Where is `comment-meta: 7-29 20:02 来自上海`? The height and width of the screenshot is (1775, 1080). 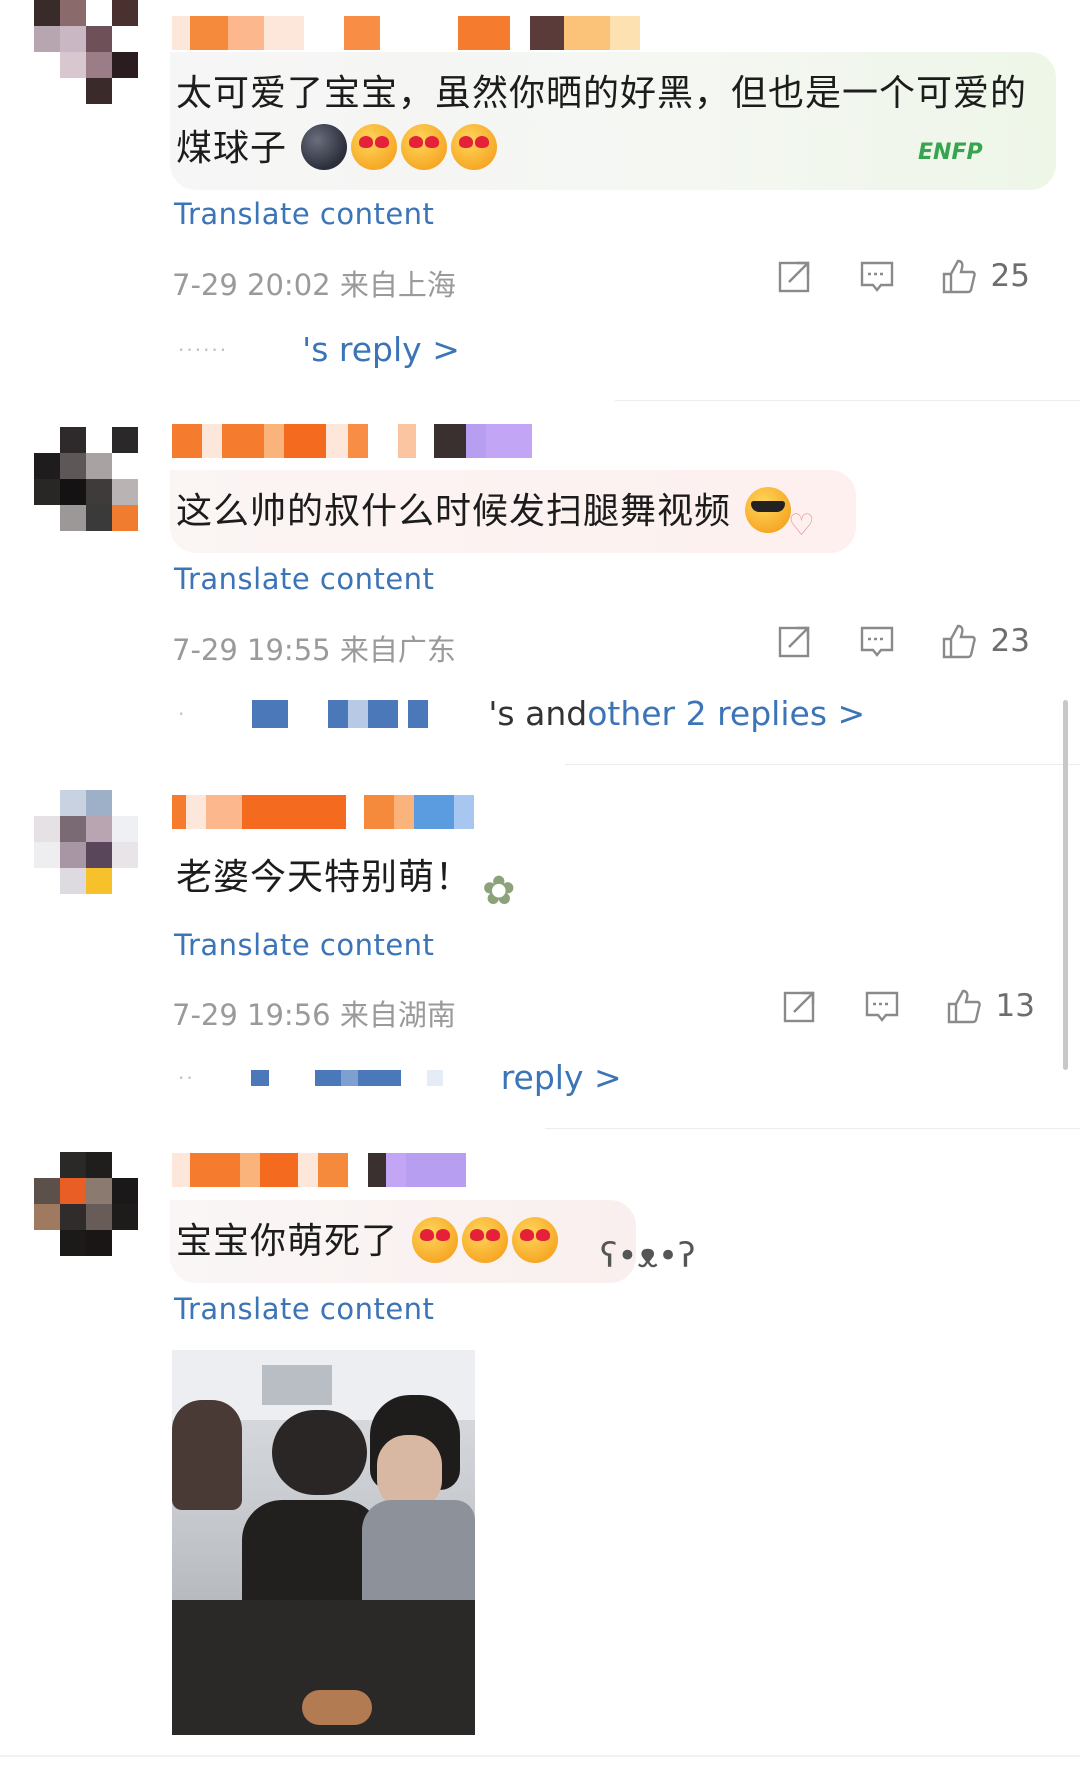 comment-meta: 7-29 20:02 来自上海 is located at coordinates (314, 283).